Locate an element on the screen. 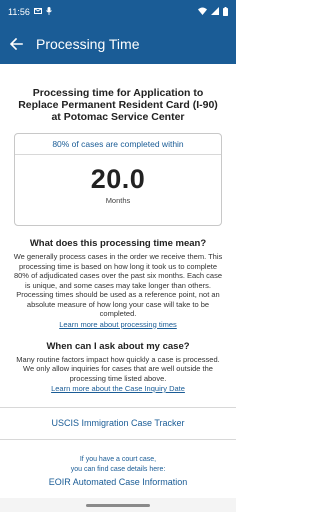 The image size is (320, 512). status-time: 11:56 is located at coordinates (19, 12).